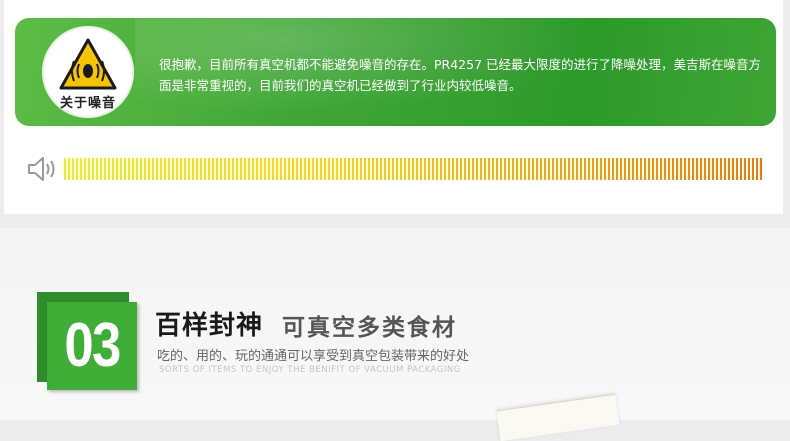 This screenshot has width=790, height=441. Describe the element at coordinates (313, 356) in the screenshot. I see `feature-description: 吃的、用的、玩的通通可以享受到真空包装带来的好处` at that location.